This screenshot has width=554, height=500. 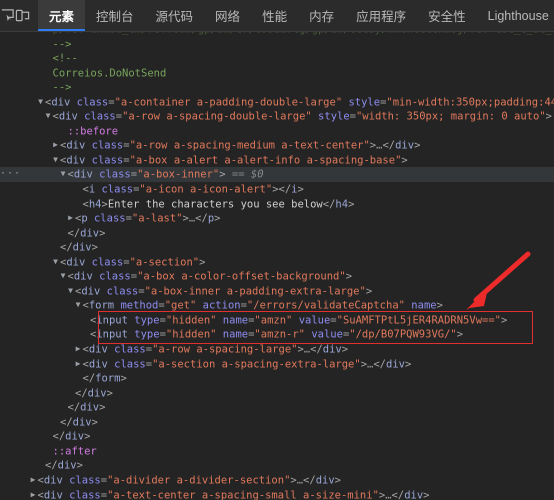 What do you see at coordinates (277, 58) in the screenshot?
I see `dom-tree-row: <!--` at bounding box center [277, 58].